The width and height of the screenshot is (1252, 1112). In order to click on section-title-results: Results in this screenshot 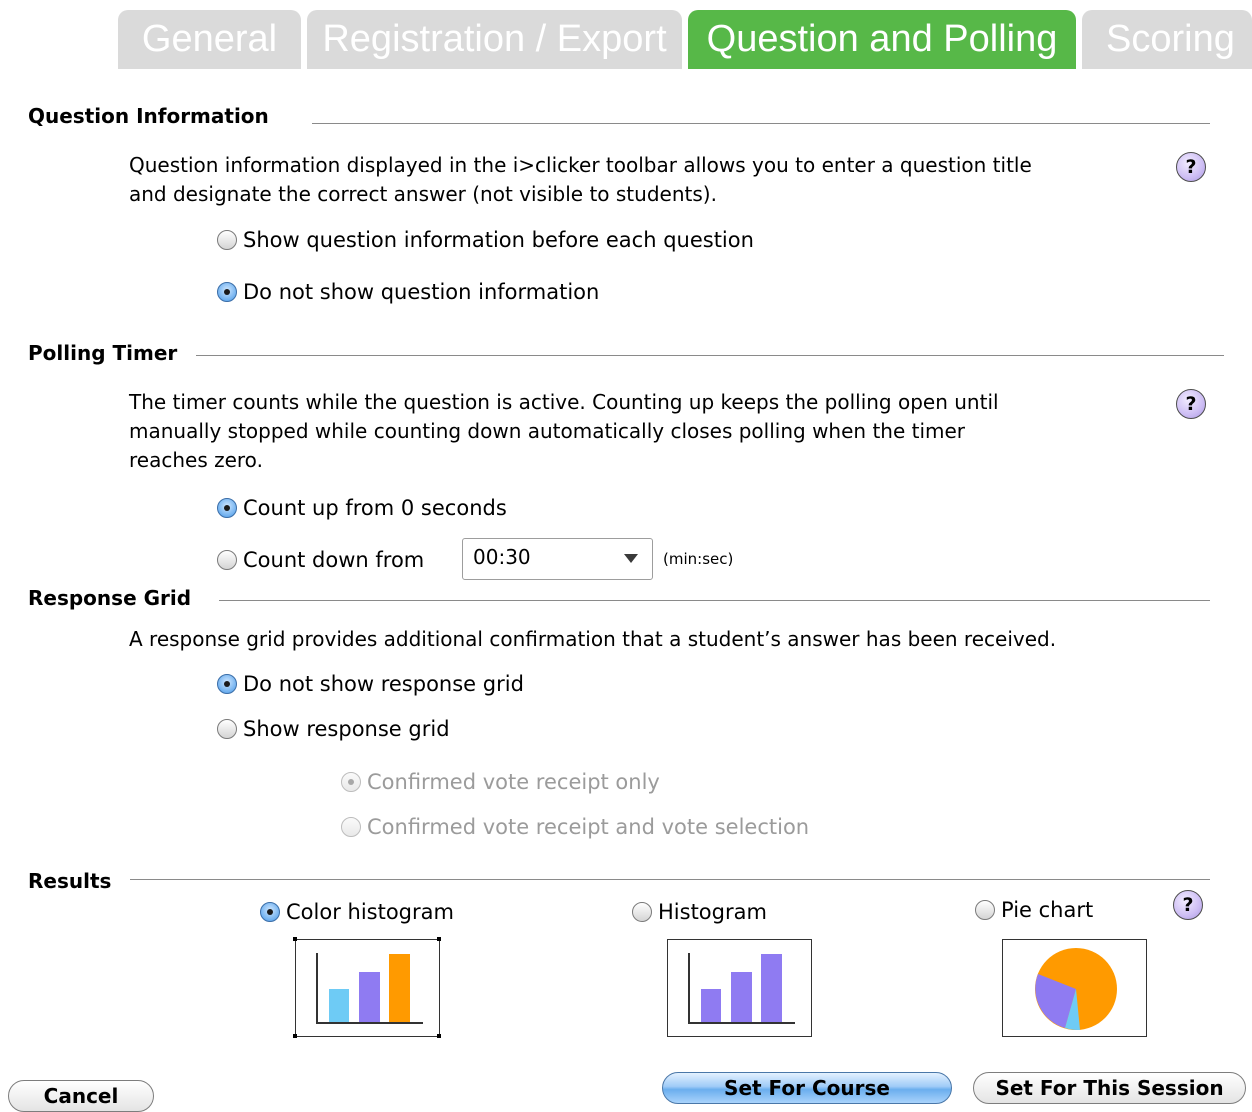, I will do `click(70, 881)`.